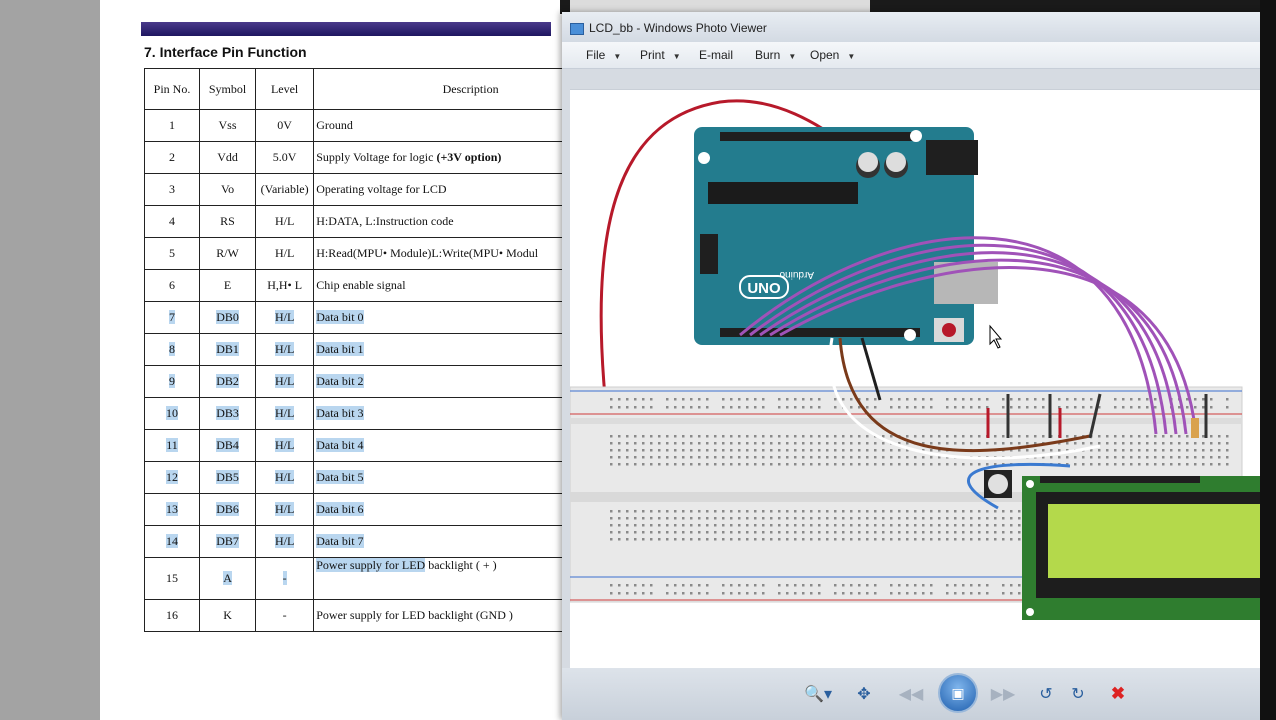 This screenshot has height=720, width=1276. I want to click on pin-description: Power supply for LED backlight (GND ), so click(414, 615).